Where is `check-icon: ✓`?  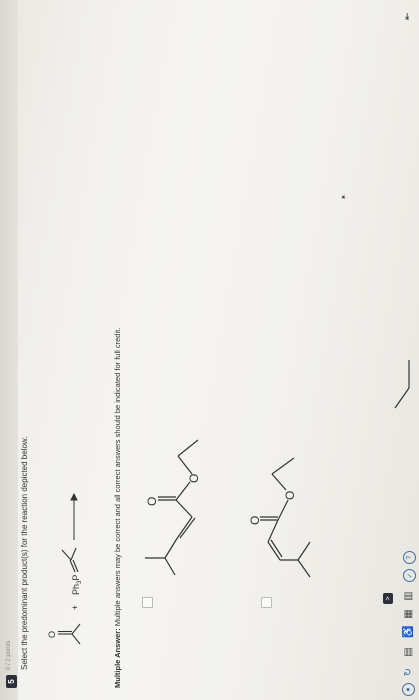
check-icon: ✓ is located at coordinates (409, 575).